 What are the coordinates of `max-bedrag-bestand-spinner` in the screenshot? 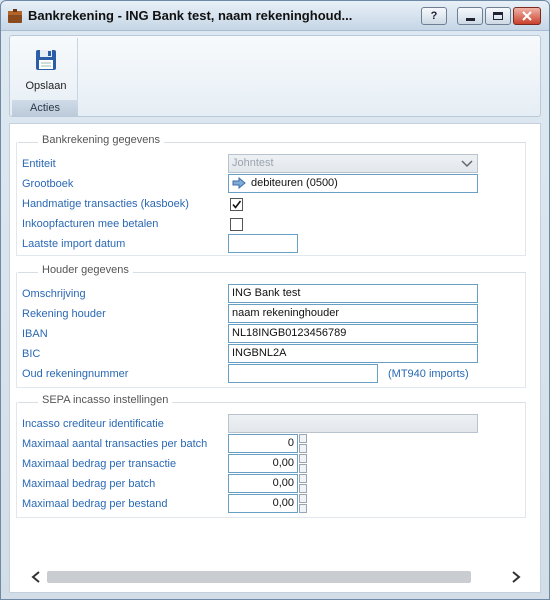 It's located at (303, 503).